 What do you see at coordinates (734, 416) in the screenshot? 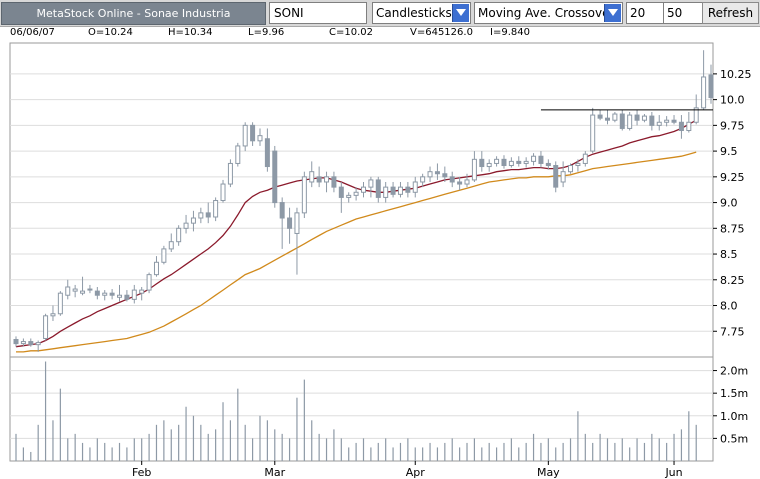
I see `volume-tick-label: 1.0m` at bounding box center [734, 416].